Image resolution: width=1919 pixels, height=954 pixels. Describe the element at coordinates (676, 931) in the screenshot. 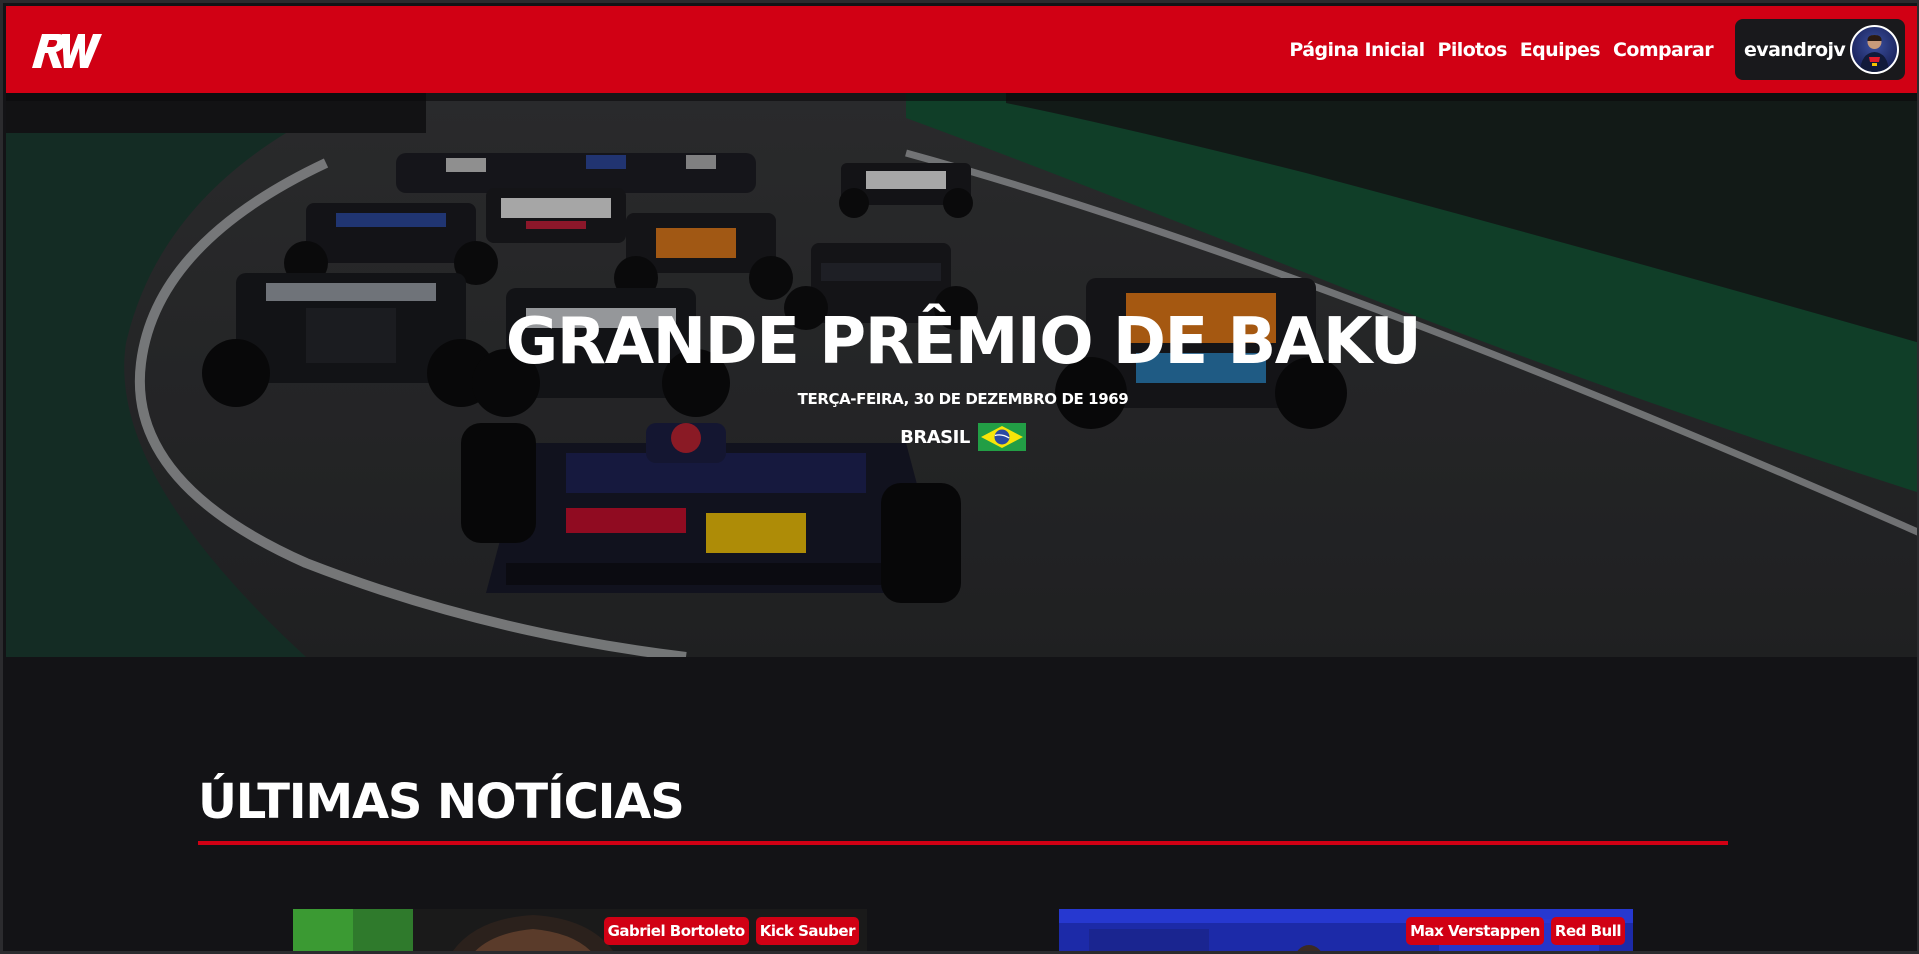

I see `tag-driver: Gabriel Bortoleto` at that location.